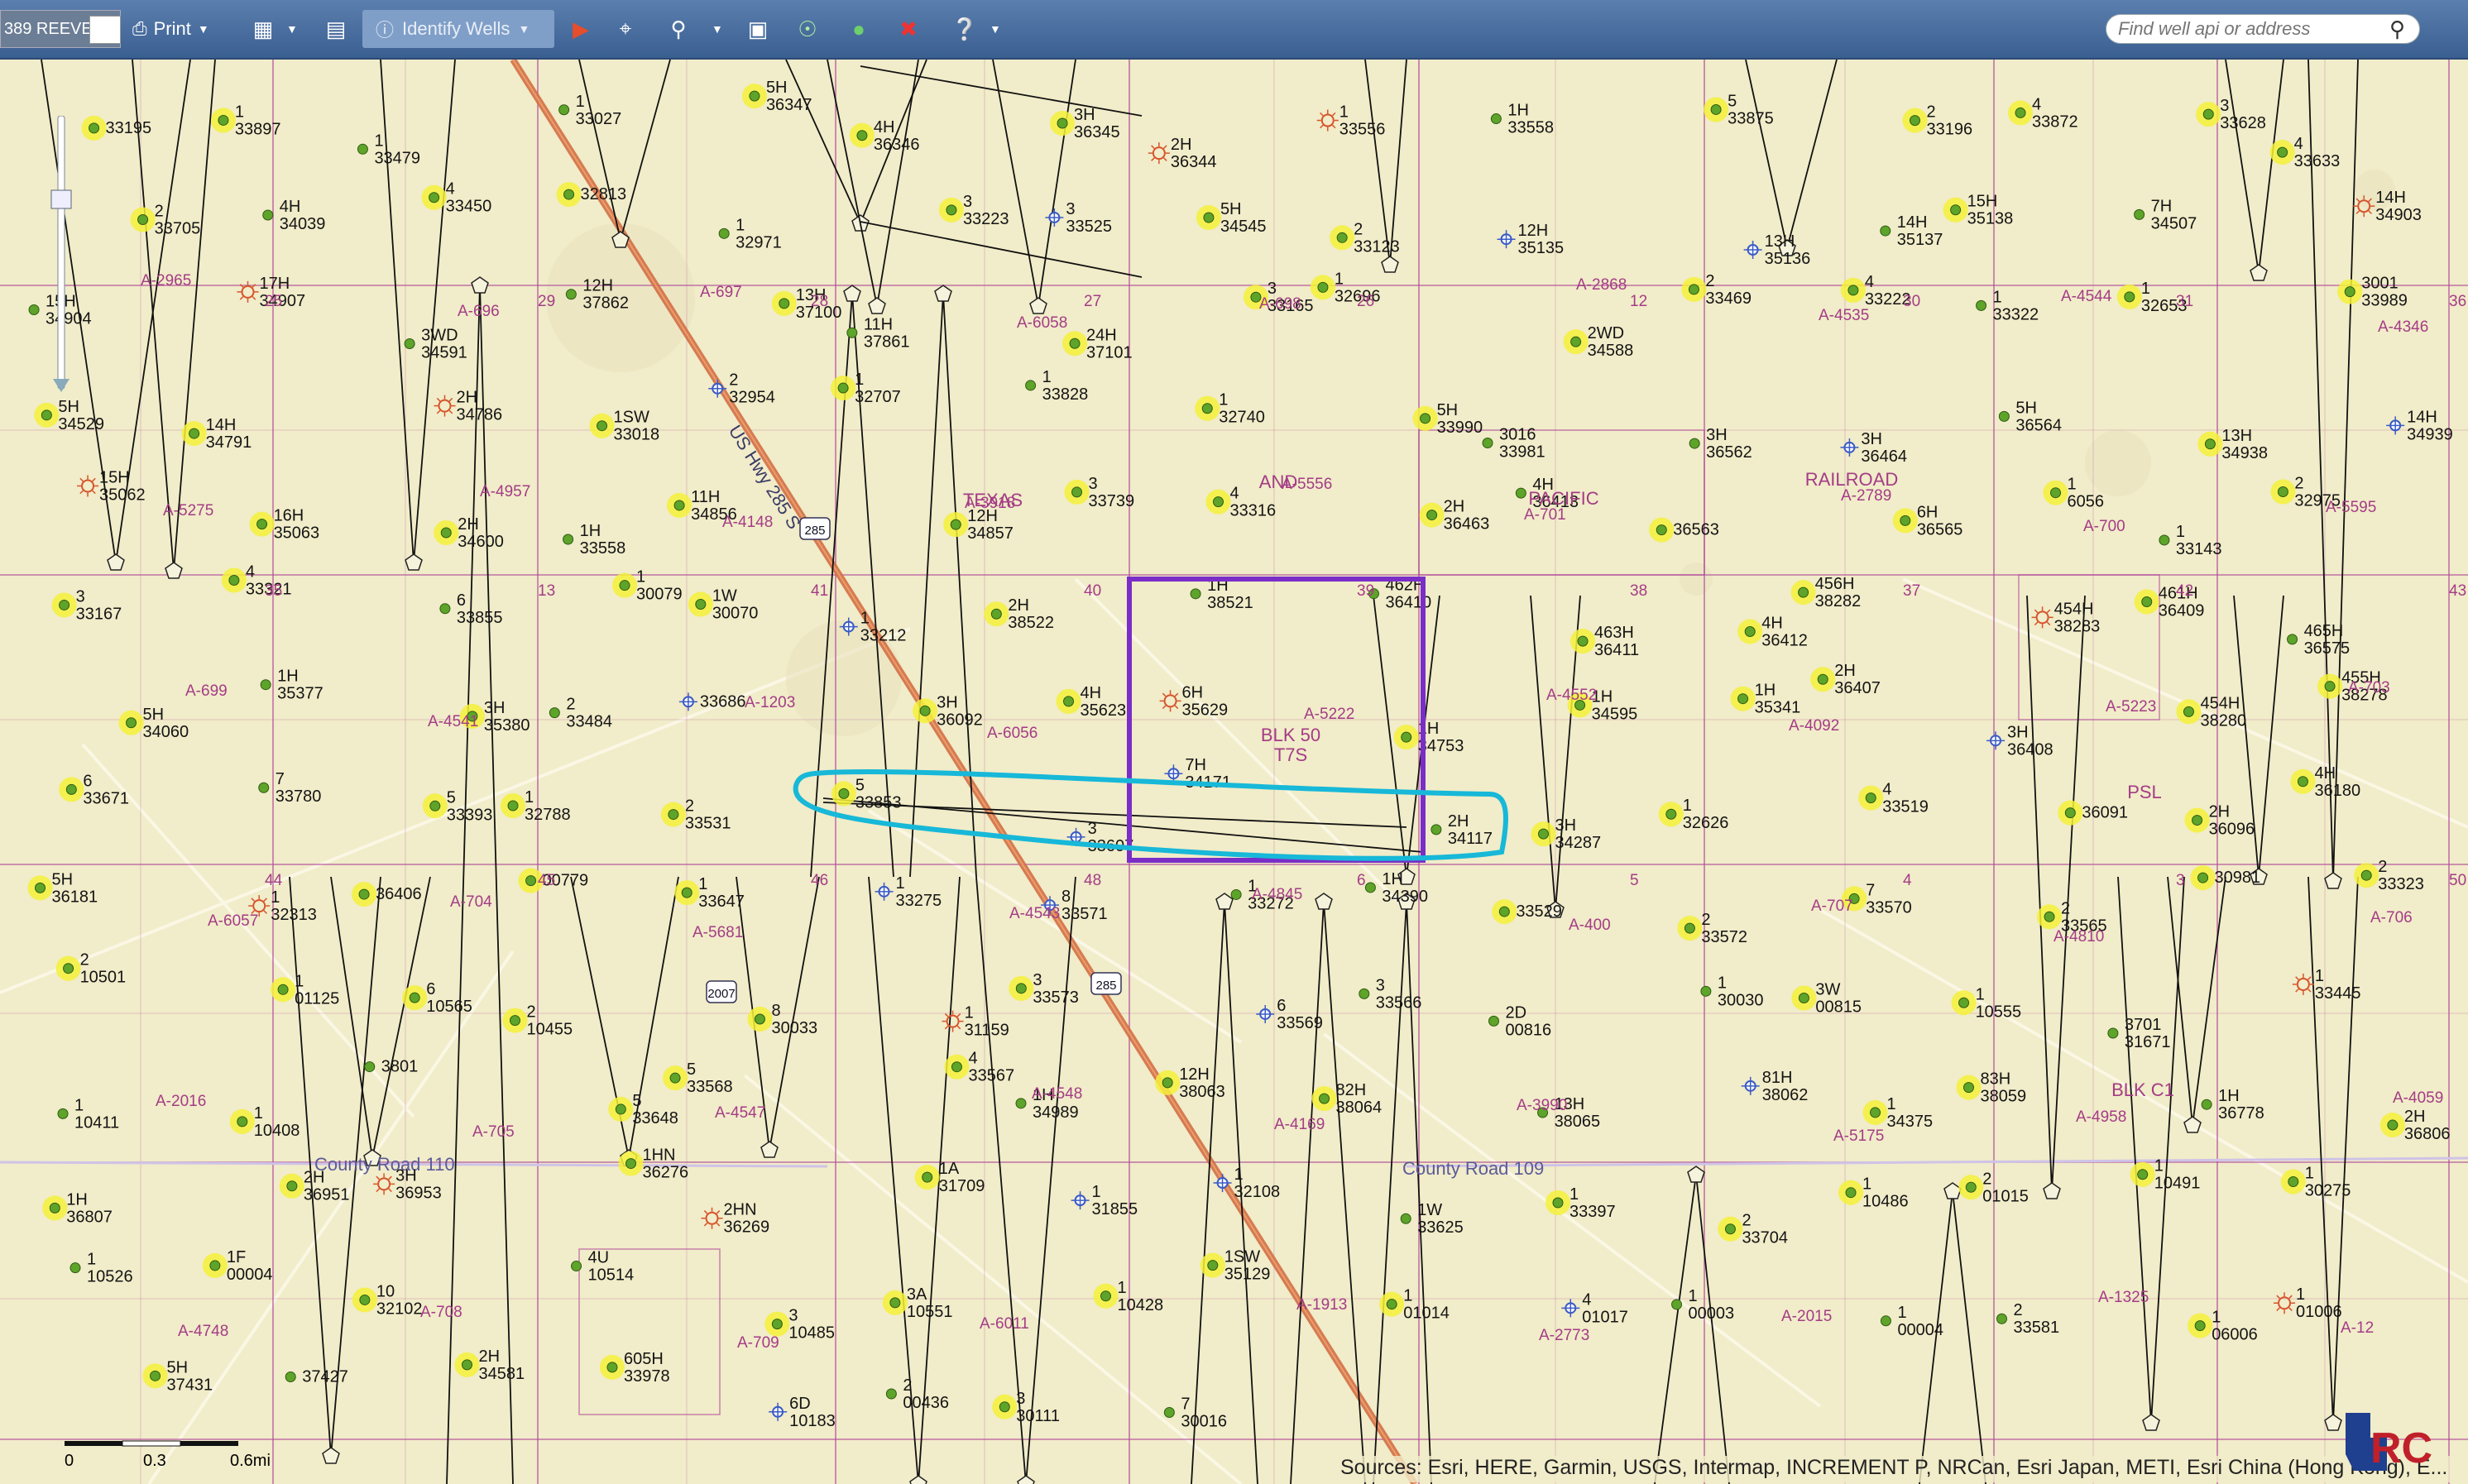 The height and width of the screenshot is (1484, 2468). What do you see at coordinates (61, 199) in the screenshot?
I see `zoom-handle` at bounding box center [61, 199].